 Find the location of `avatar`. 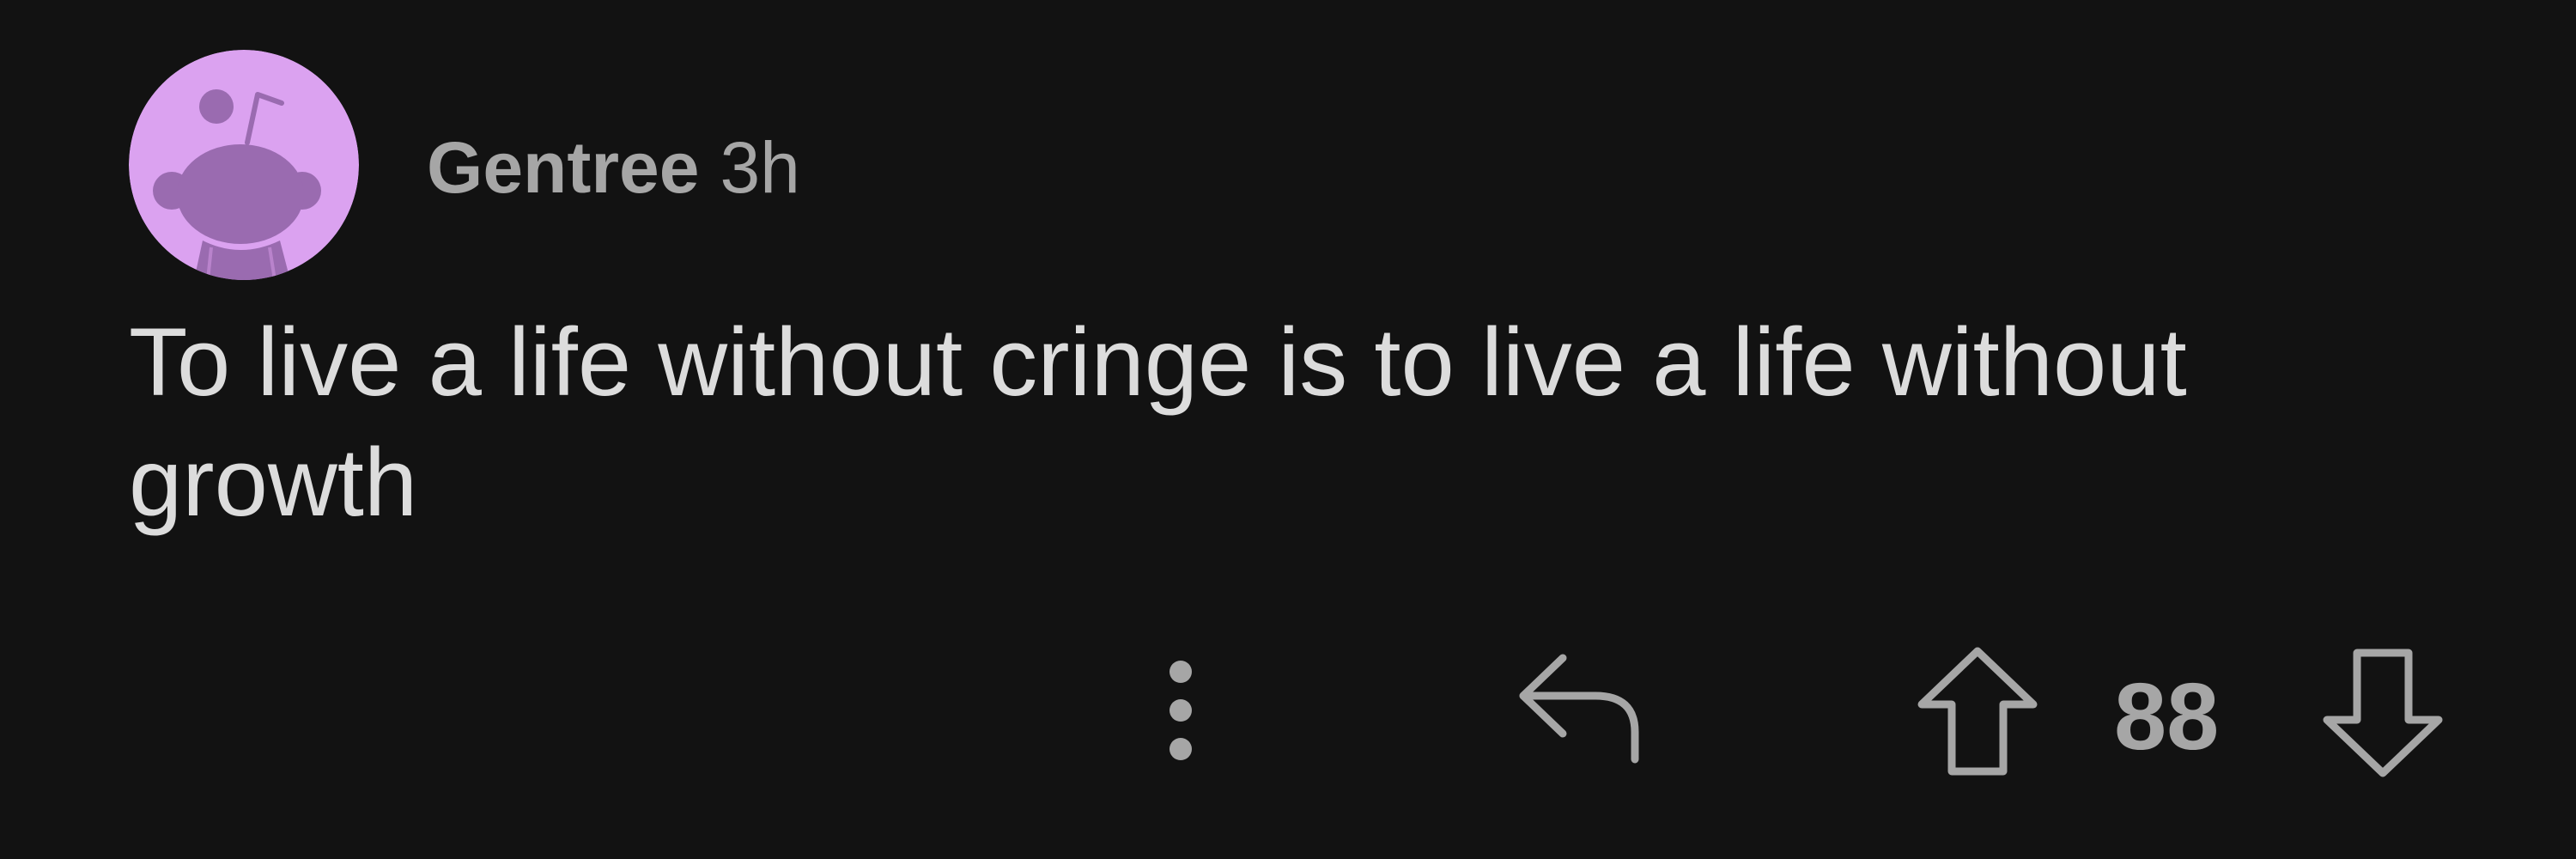

avatar is located at coordinates (244, 165).